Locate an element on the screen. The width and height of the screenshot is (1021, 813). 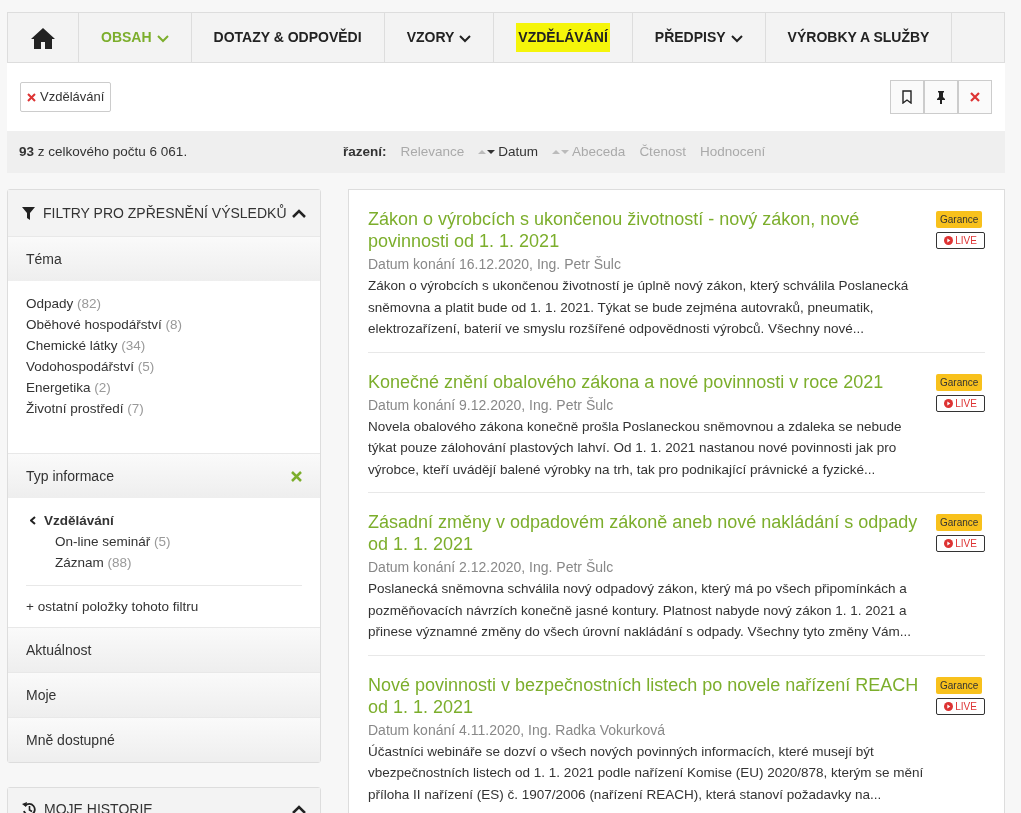
nav-tab: VZDĚLÁVÁNÍ is located at coordinates (563, 37).